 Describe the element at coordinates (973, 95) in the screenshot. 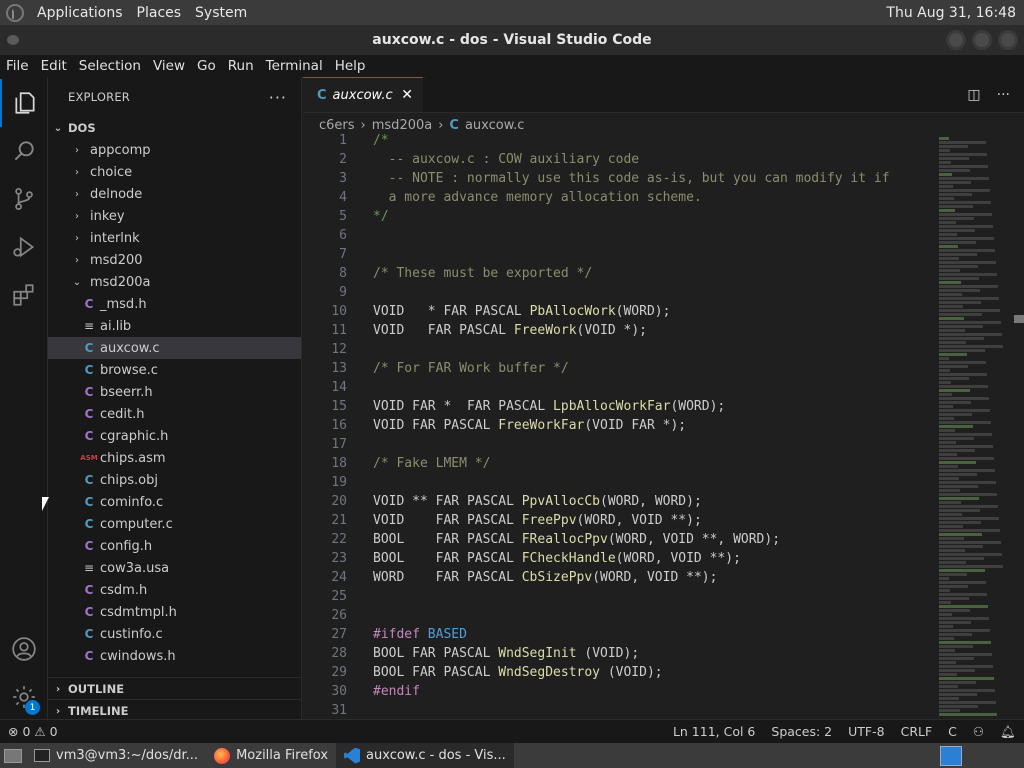

I see `split-editor-icon: ◫` at that location.